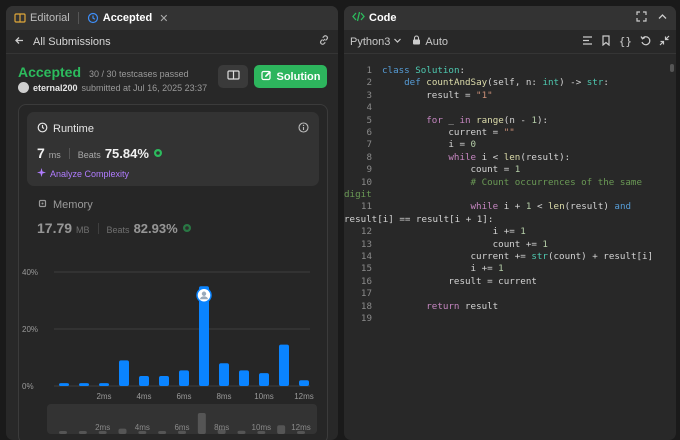  What do you see at coordinates (78, 18) in the screenshot?
I see `tab-divider` at bounding box center [78, 18].